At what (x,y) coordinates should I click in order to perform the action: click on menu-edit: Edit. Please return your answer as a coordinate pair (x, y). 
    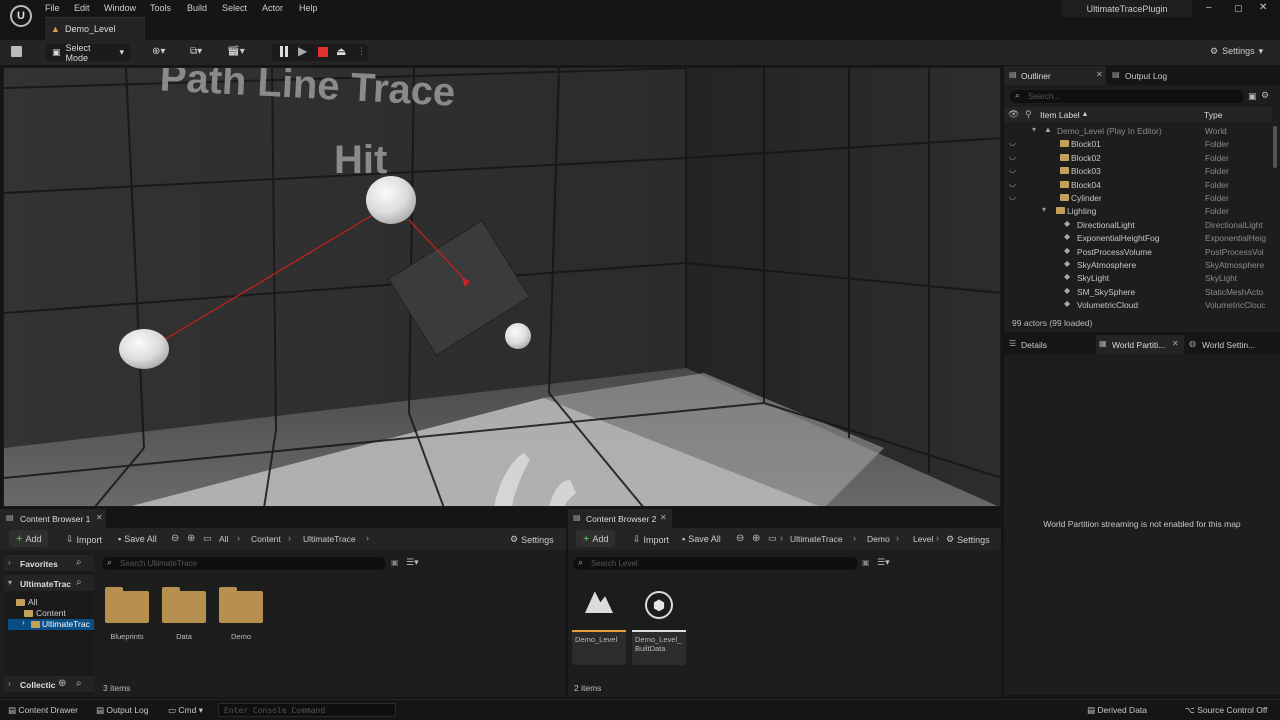
    Looking at the image, I should click on (82, 8).